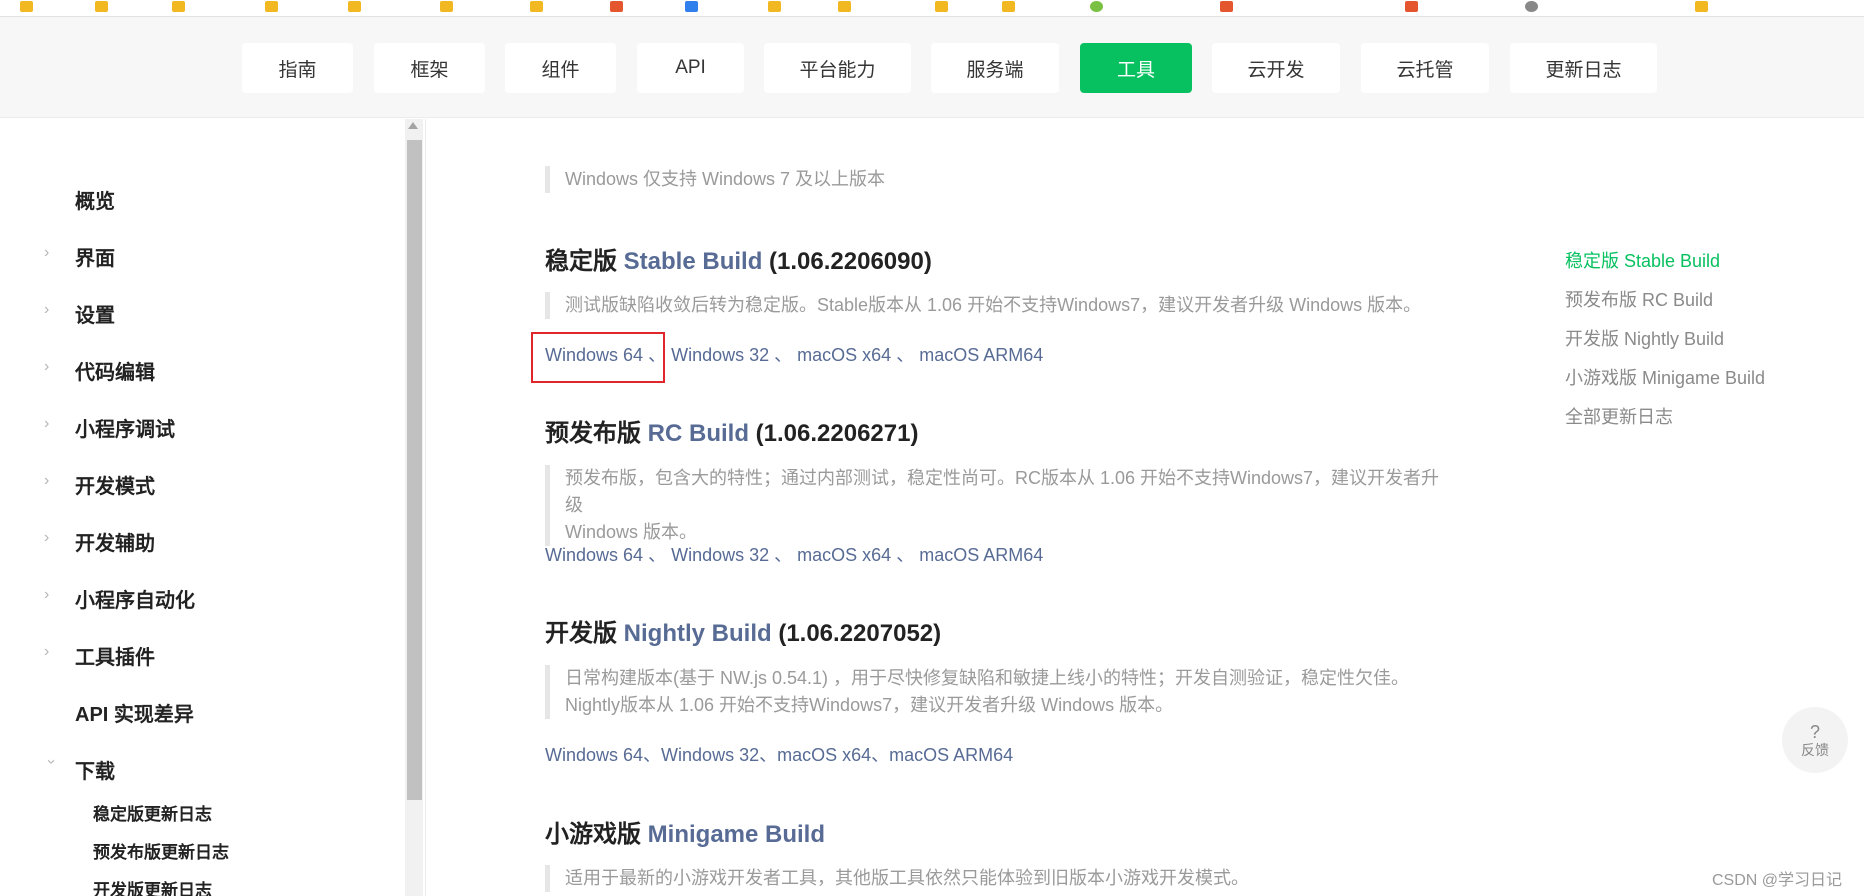 The image size is (1864, 896). What do you see at coordinates (1583, 68) in the screenshot?
I see `nav-tab-changelog: 更新日志` at bounding box center [1583, 68].